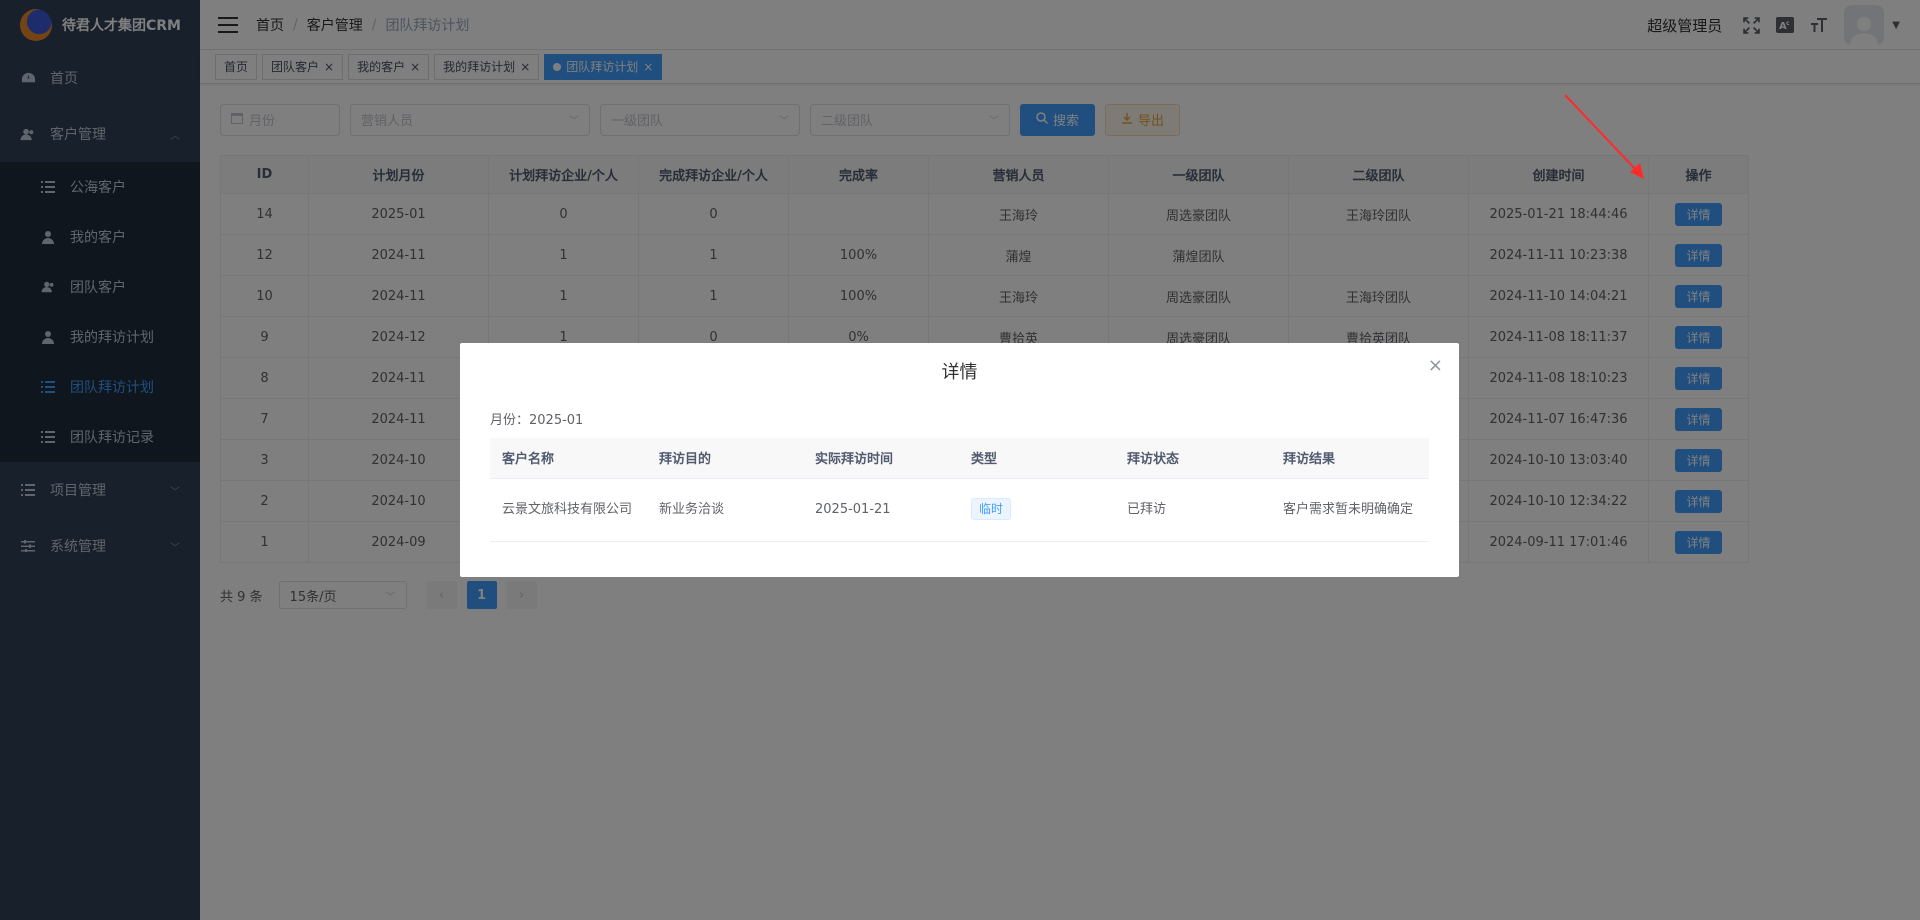 This screenshot has width=1920, height=920. I want to click on type-badge: 临时, so click(991, 509).